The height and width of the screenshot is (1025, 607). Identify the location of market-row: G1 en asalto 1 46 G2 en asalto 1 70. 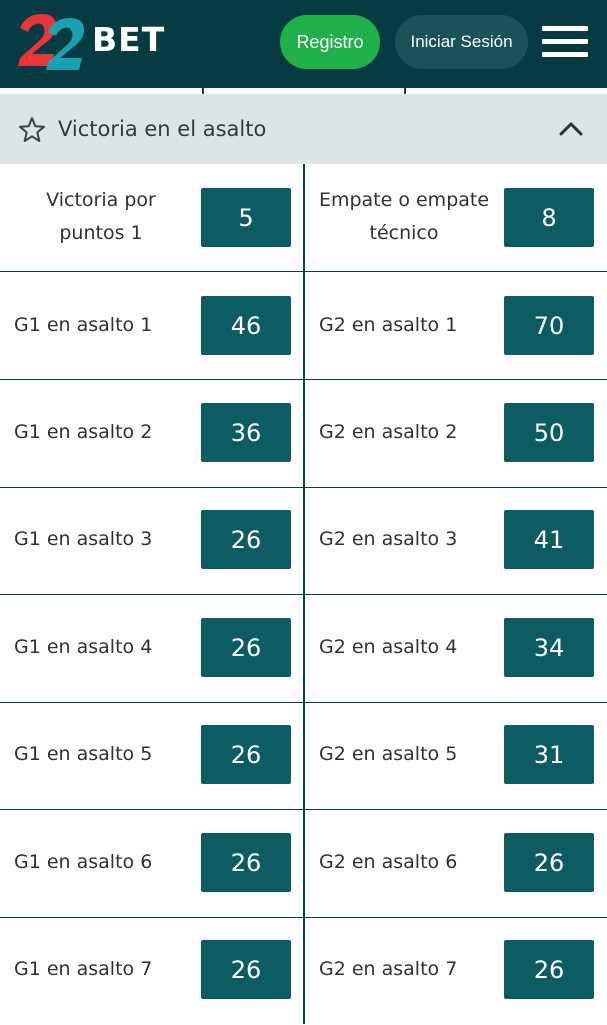
(303, 326).